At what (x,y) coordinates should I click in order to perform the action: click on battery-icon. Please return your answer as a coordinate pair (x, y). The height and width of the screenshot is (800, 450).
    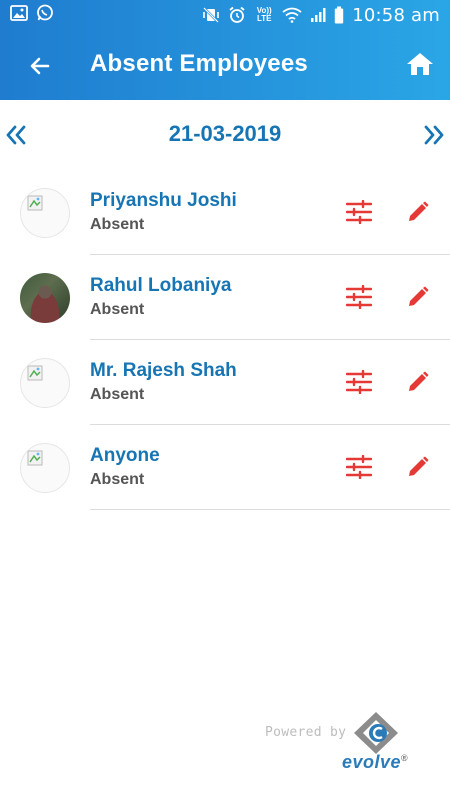
    Looking at the image, I should click on (339, 15).